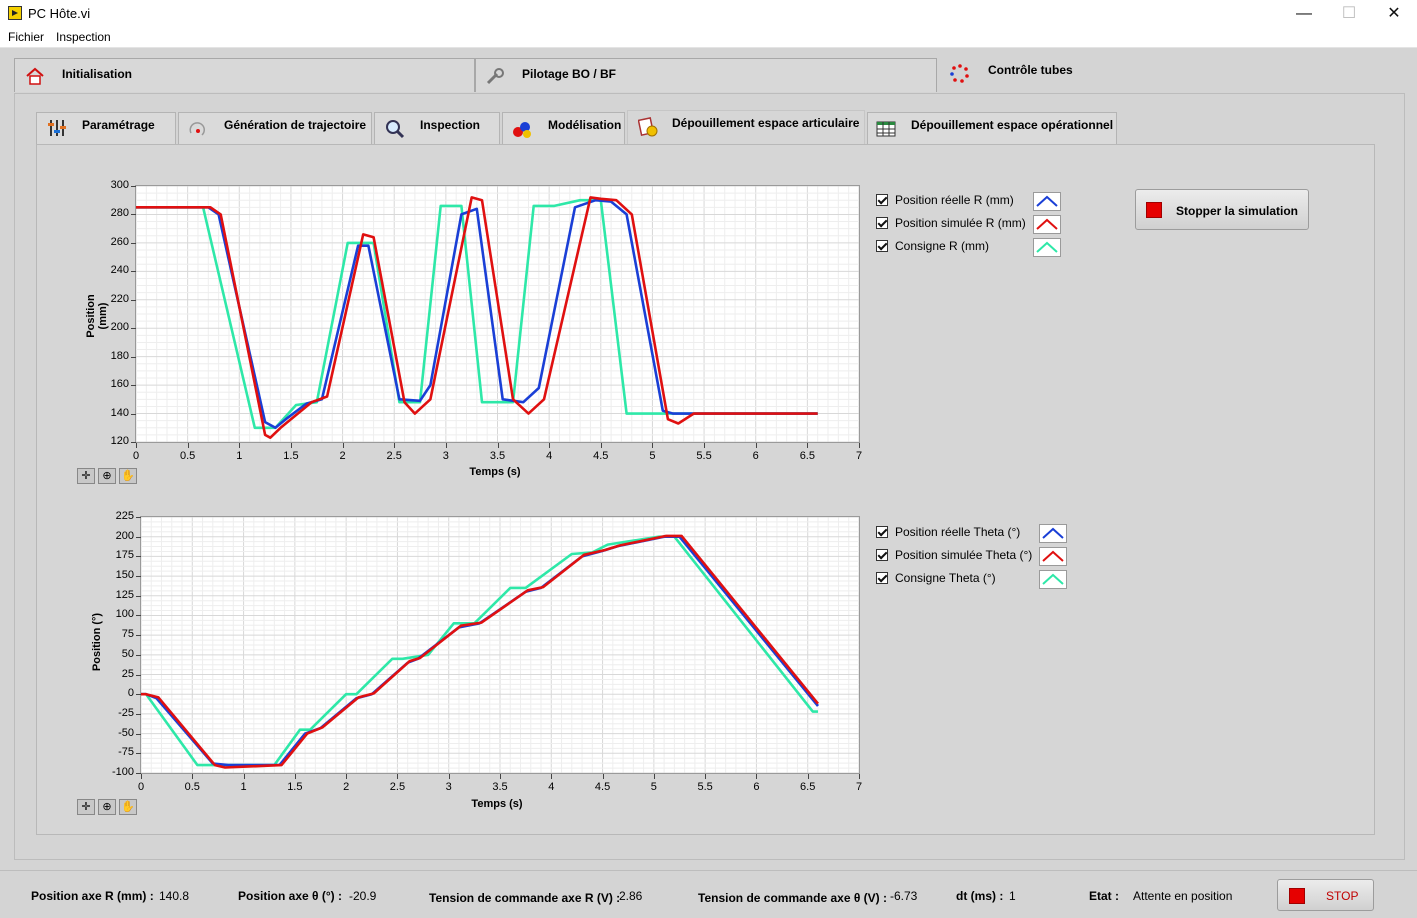  I want to click on graph-theta-ytick: 100, so click(124, 614).